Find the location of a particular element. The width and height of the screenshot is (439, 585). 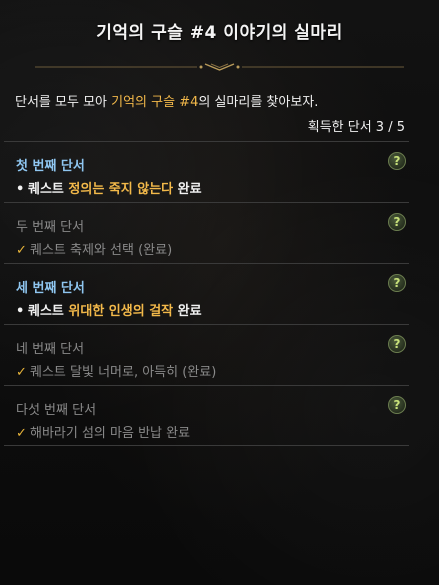

ornament-divider-icon is located at coordinates (219, 67).